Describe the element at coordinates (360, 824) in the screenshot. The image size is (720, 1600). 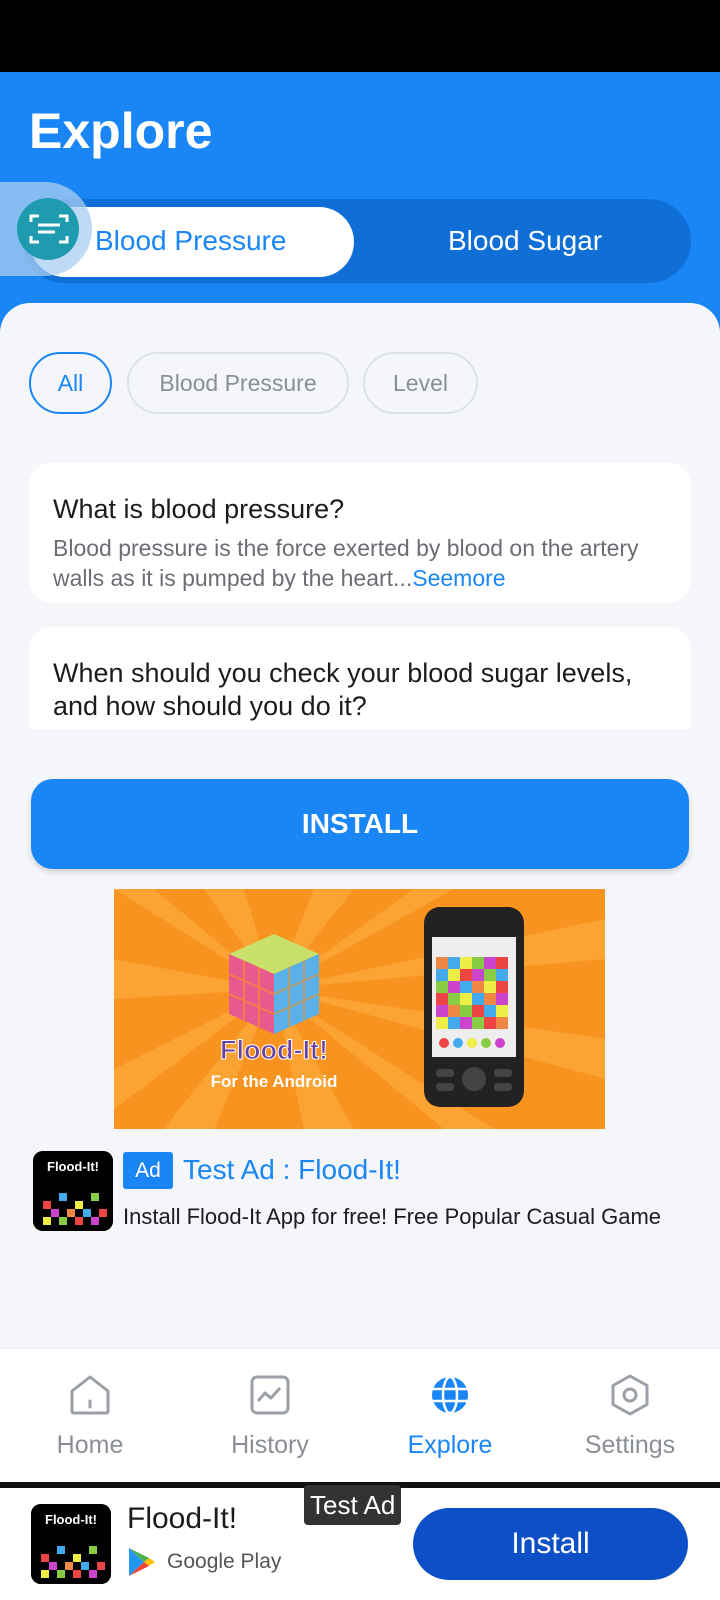
I see `install-button: INSTALL` at that location.